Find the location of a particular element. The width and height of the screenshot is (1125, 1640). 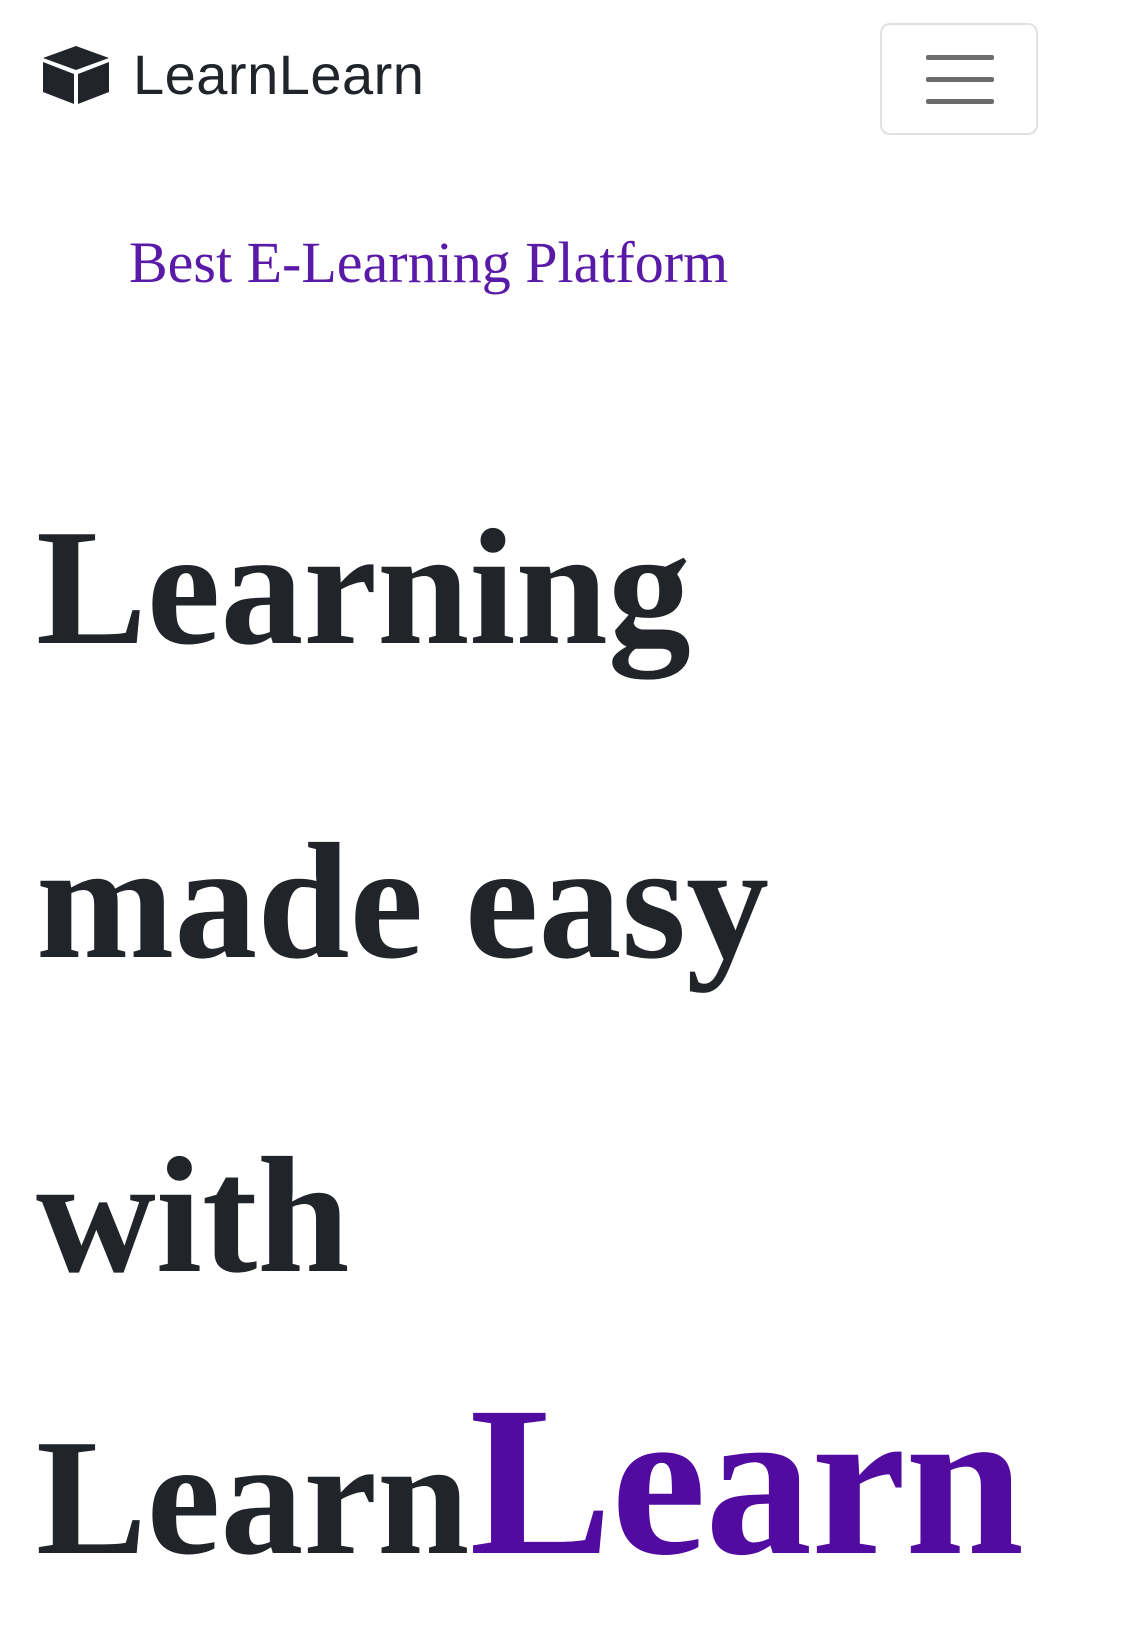

hero-brand-plain: Learn is located at coordinates (253, 1497).